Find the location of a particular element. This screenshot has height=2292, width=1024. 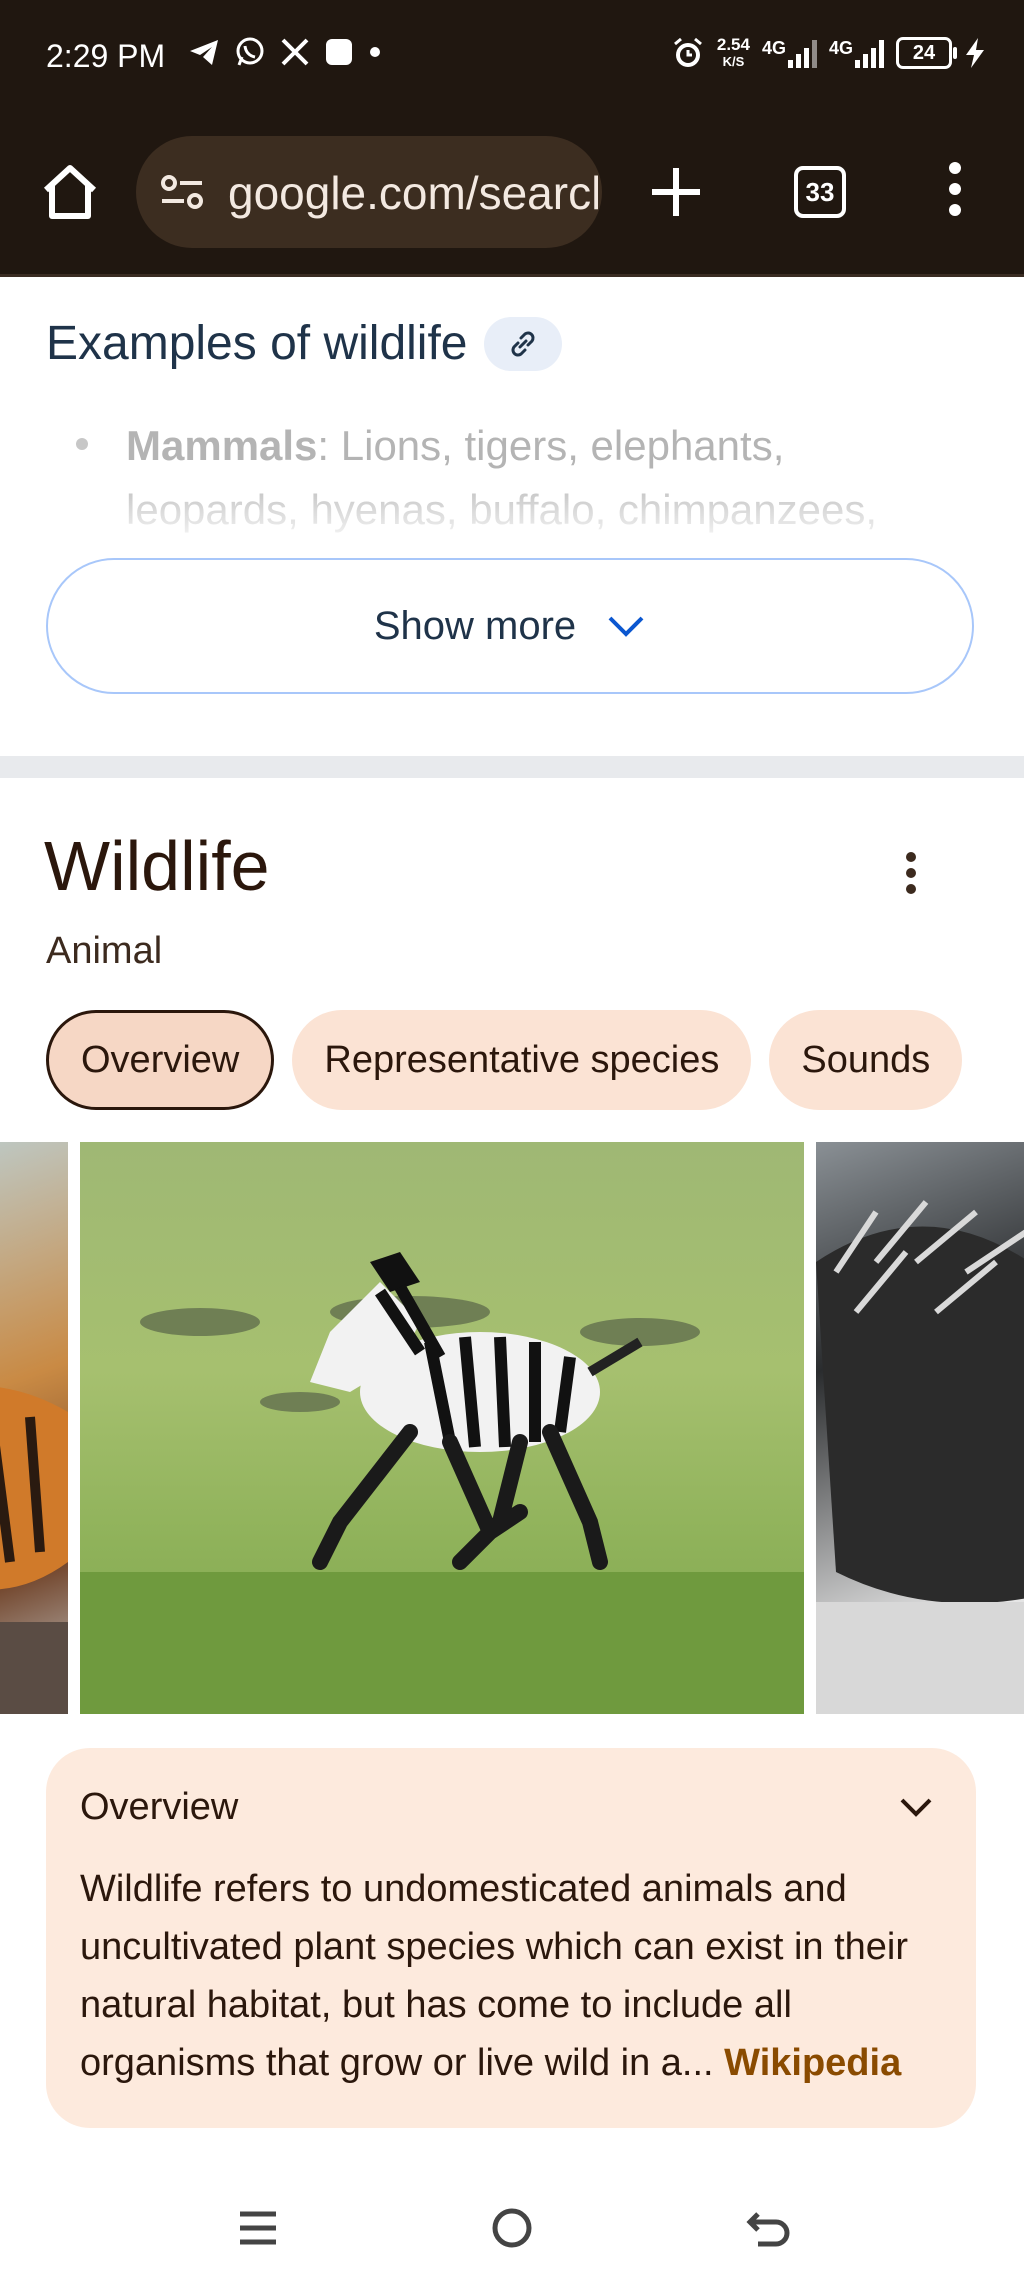

browser-toolbar: google.com/search 33 is located at coordinates (512, 194).